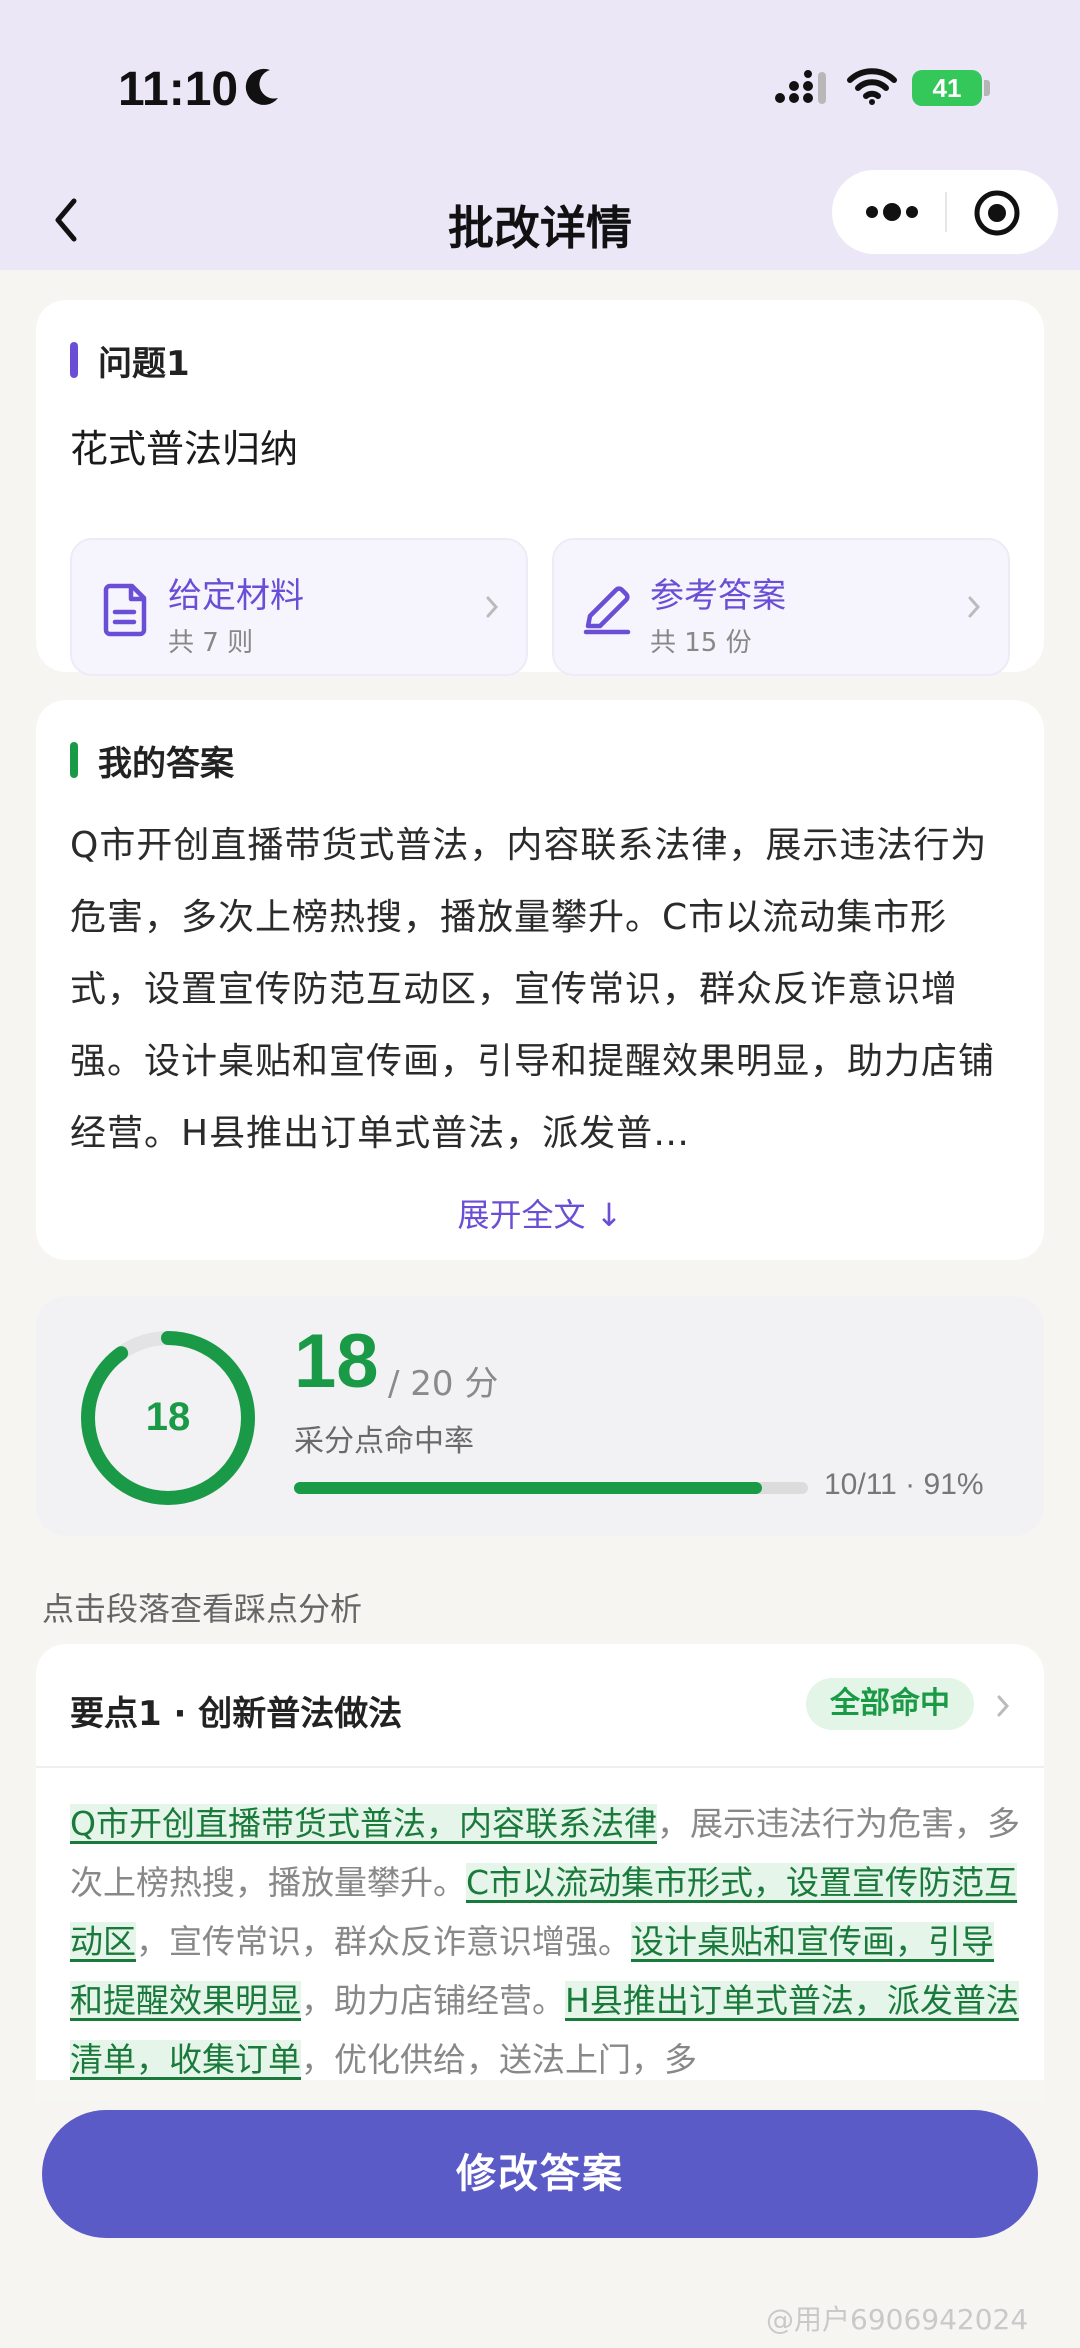 This screenshot has height=2348, width=1080. I want to click on reference-title: 参考答案, so click(718, 596).